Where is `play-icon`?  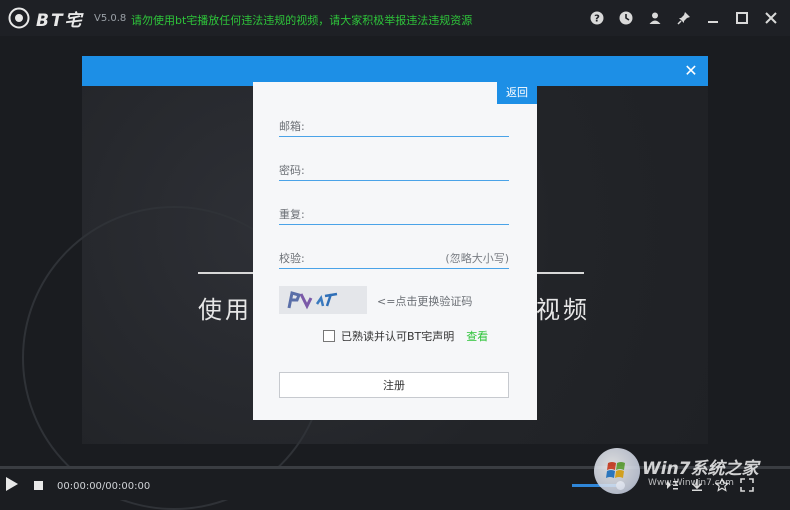 play-icon is located at coordinates (12, 484).